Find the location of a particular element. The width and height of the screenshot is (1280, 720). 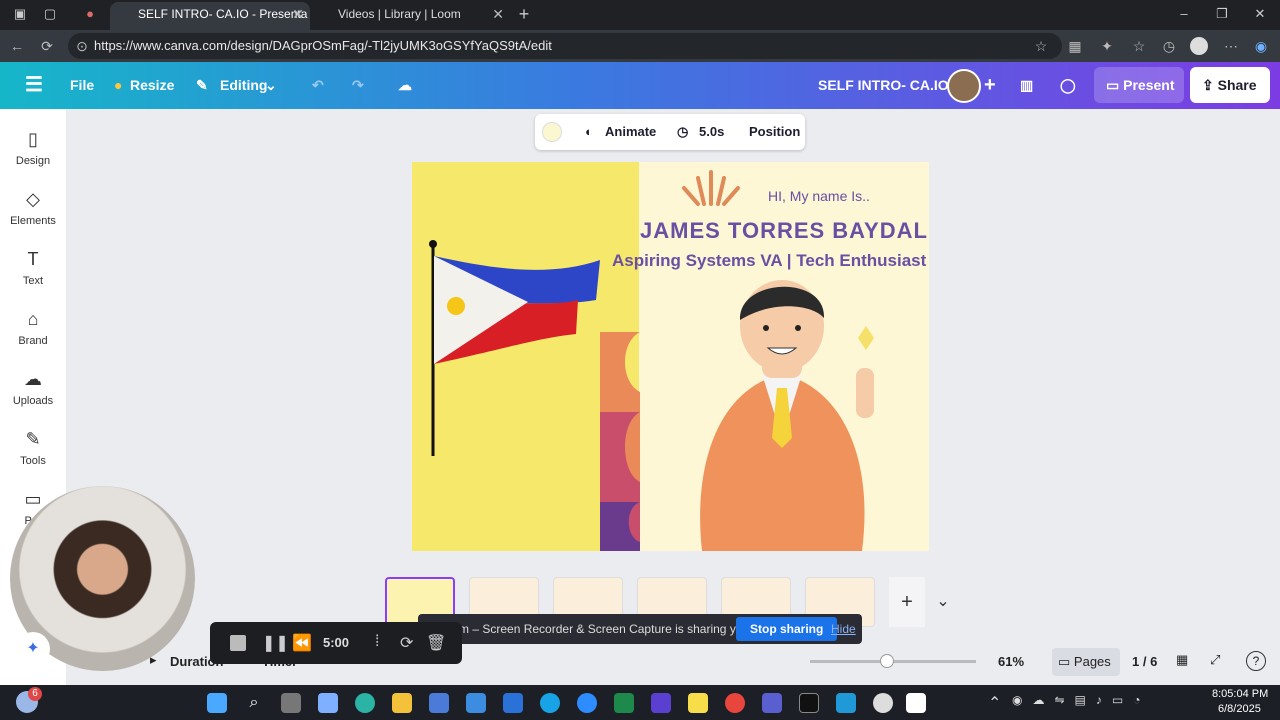

slide-name-heading: JAMES TORRES BAYDAL is located at coordinates (784, 231).